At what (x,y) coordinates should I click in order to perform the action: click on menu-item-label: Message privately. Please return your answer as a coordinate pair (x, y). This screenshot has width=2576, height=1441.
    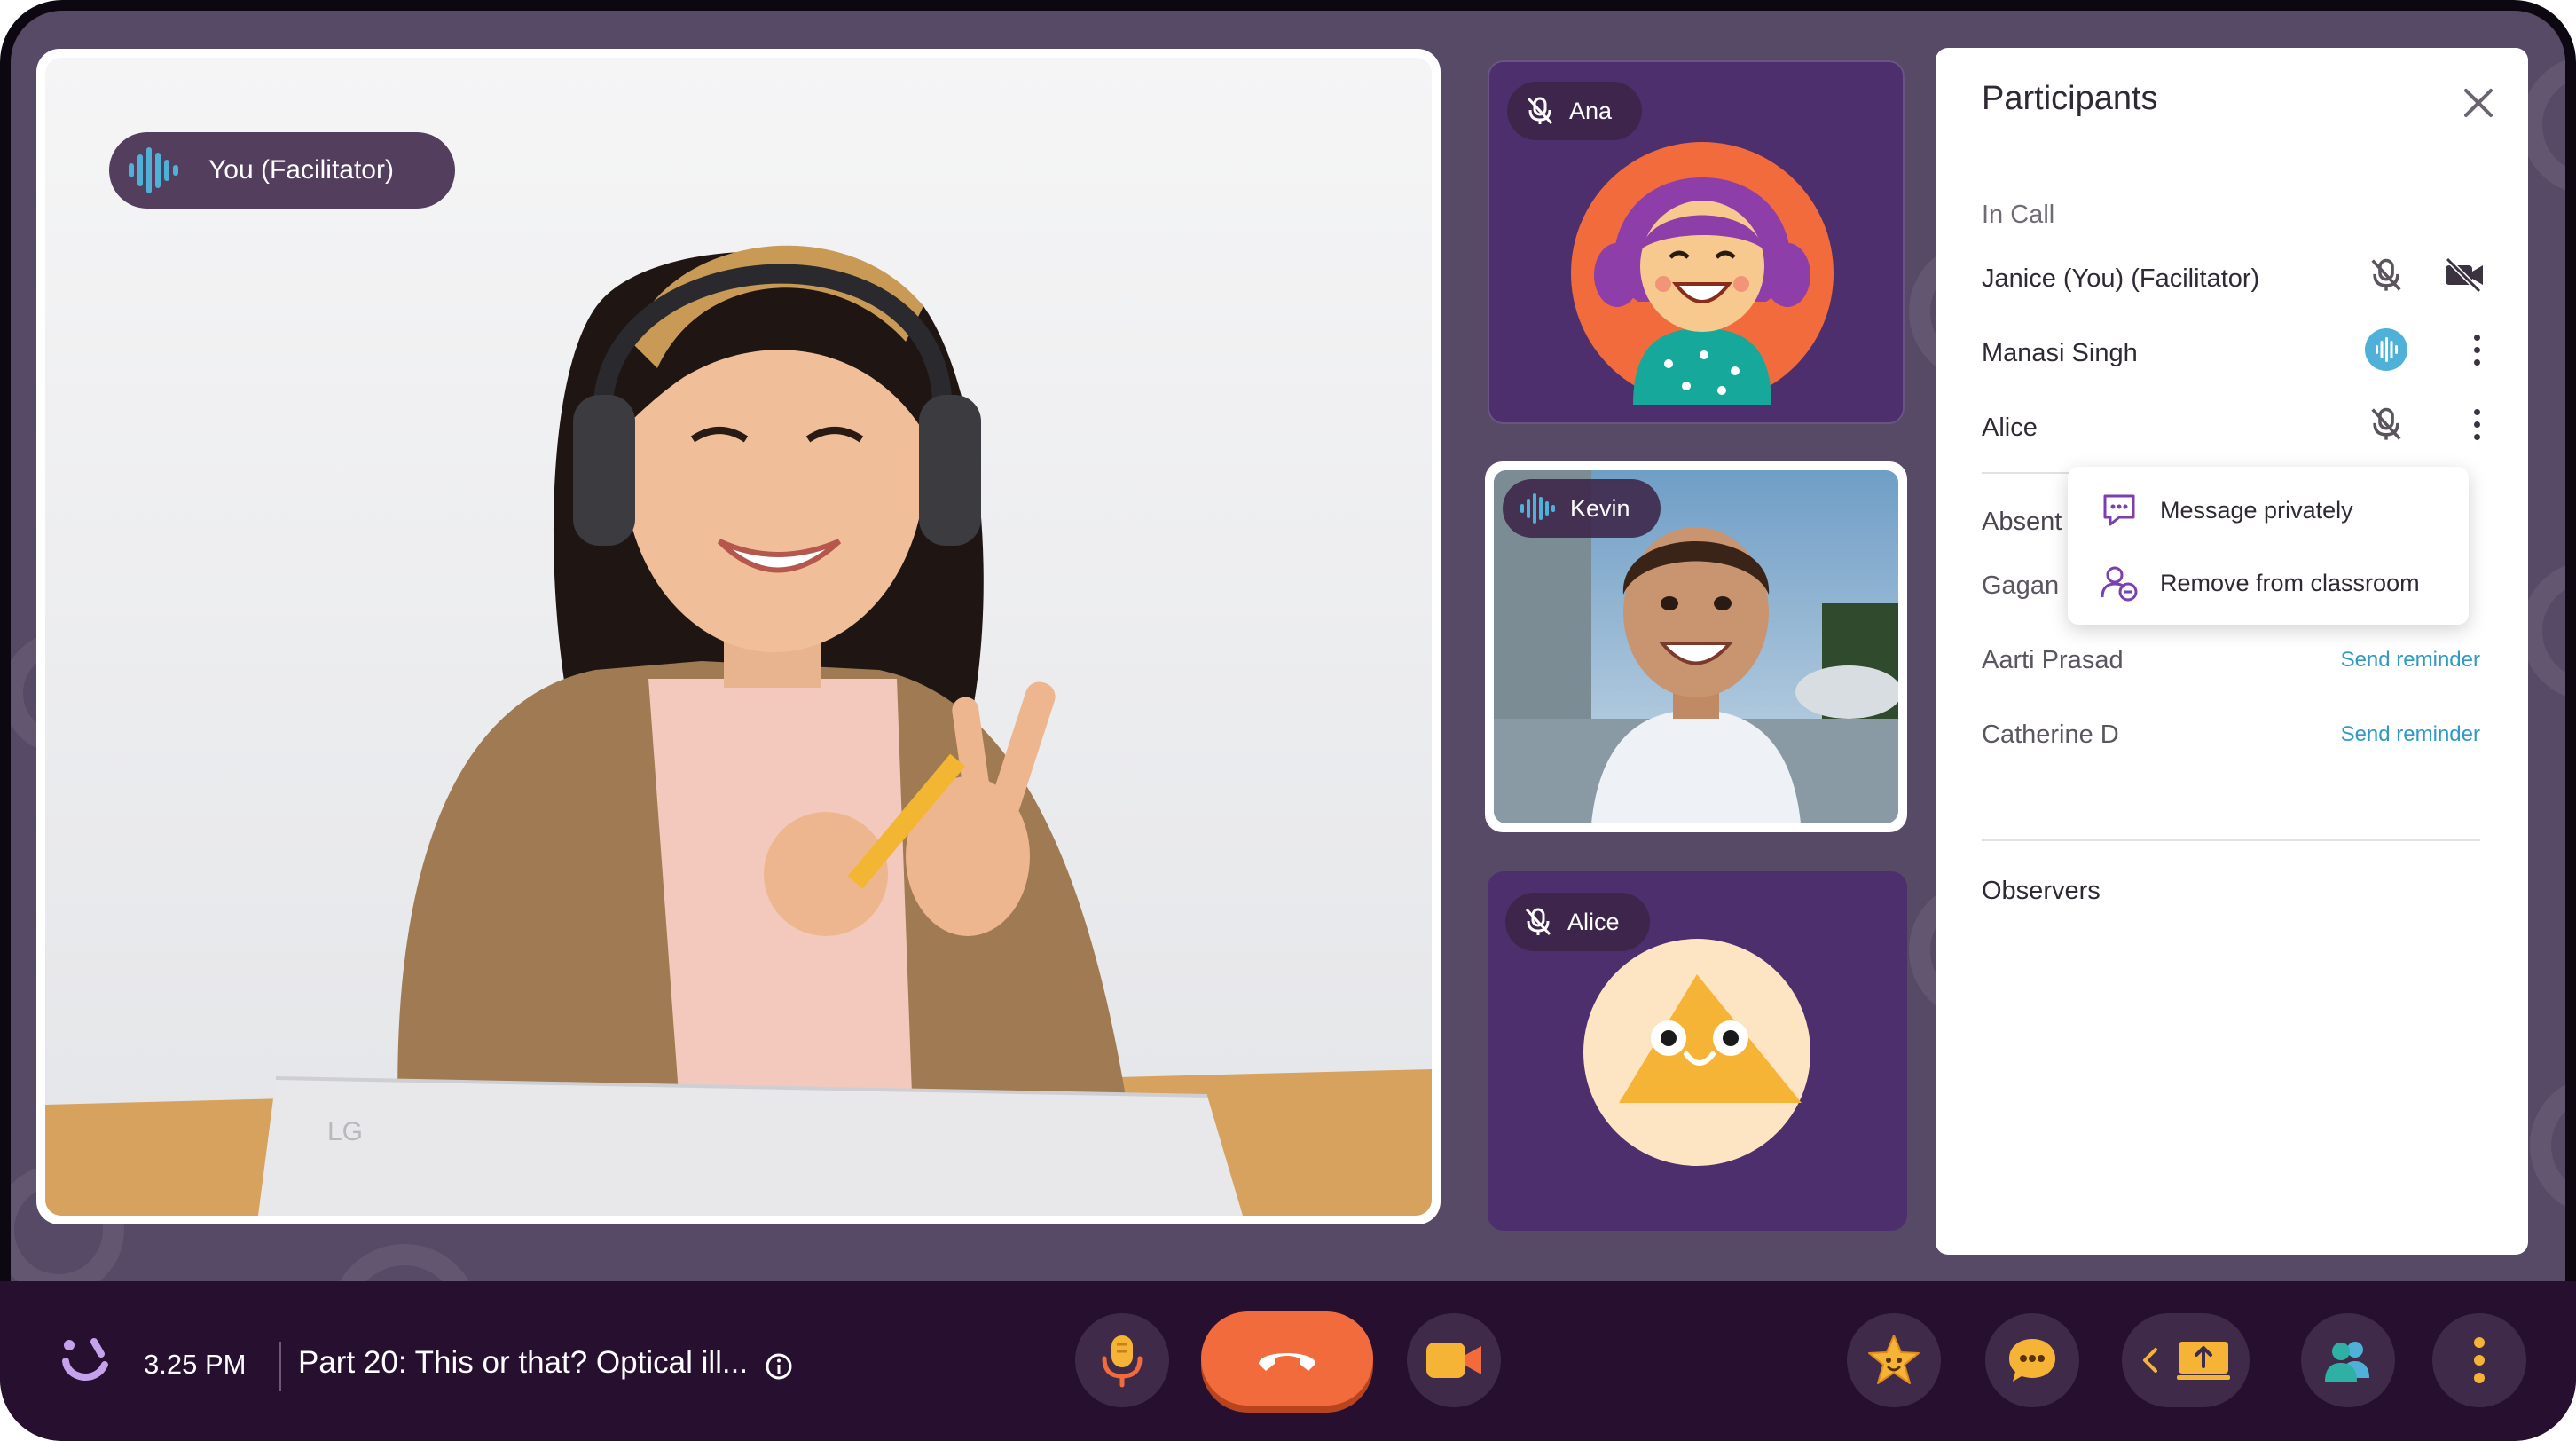
    Looking at the image, I should click on (2256, 510).